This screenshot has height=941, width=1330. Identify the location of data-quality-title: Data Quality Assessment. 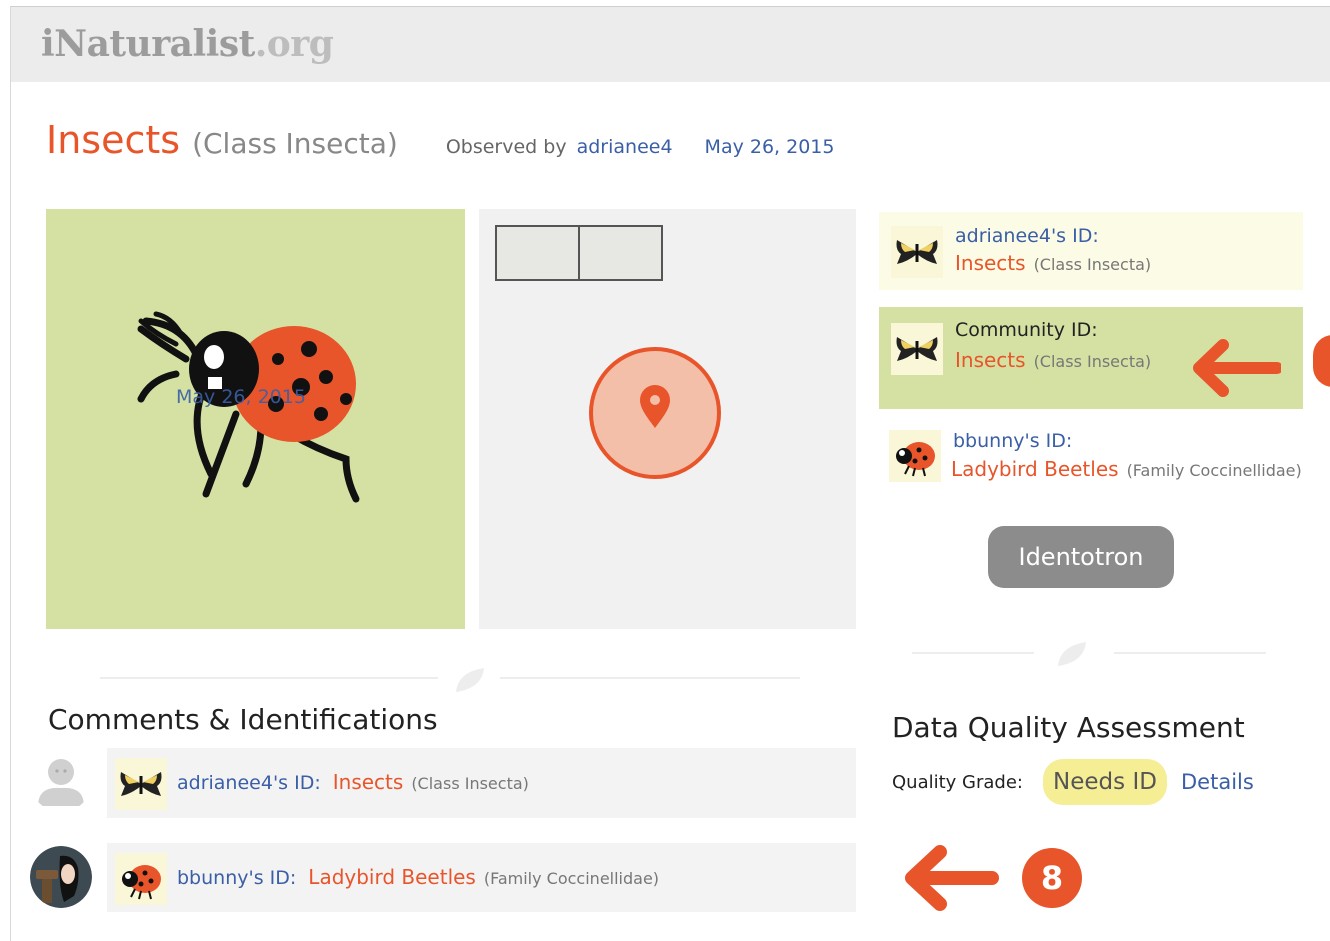
(1068, 727).